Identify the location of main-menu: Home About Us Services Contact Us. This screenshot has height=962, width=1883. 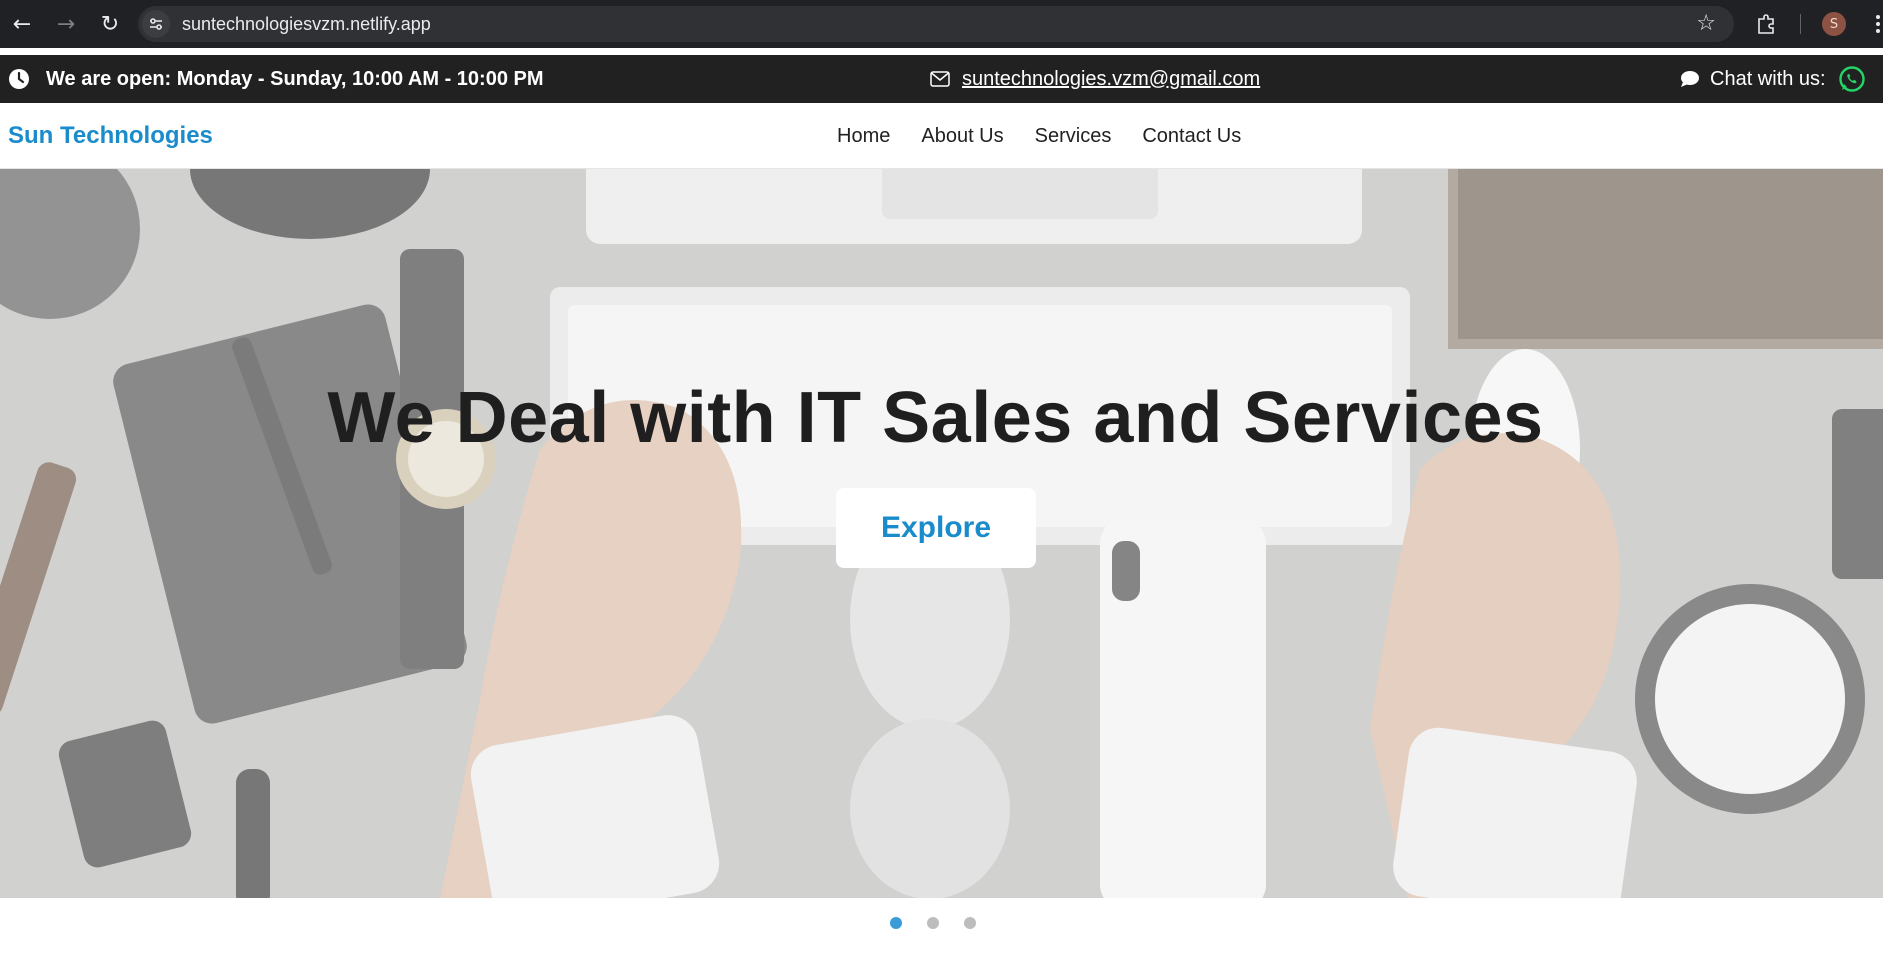
(1054, 136).